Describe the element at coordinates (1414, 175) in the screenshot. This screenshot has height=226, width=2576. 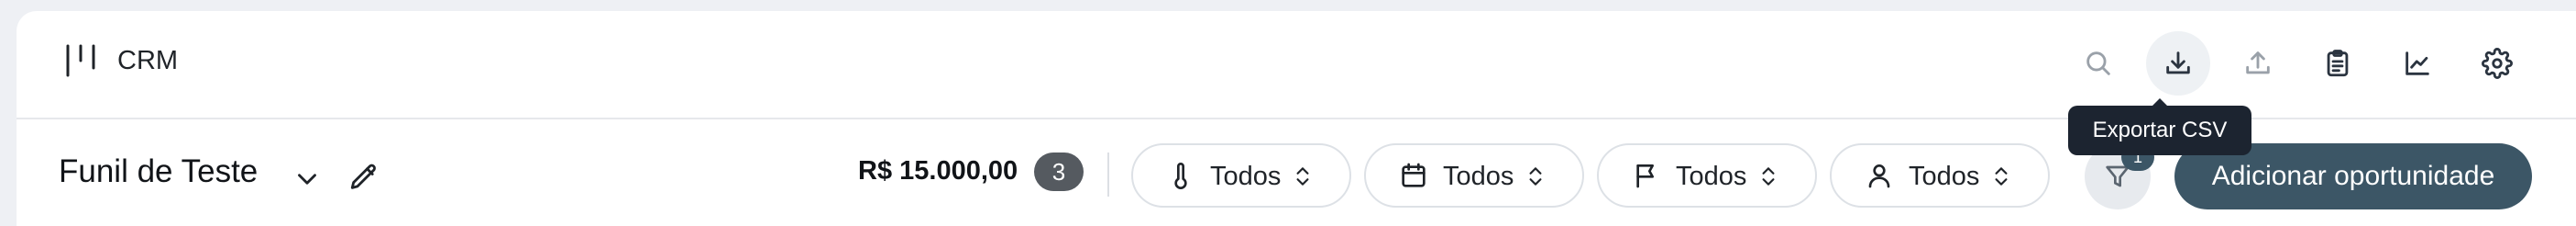
I see `calendar-icon` at that location.